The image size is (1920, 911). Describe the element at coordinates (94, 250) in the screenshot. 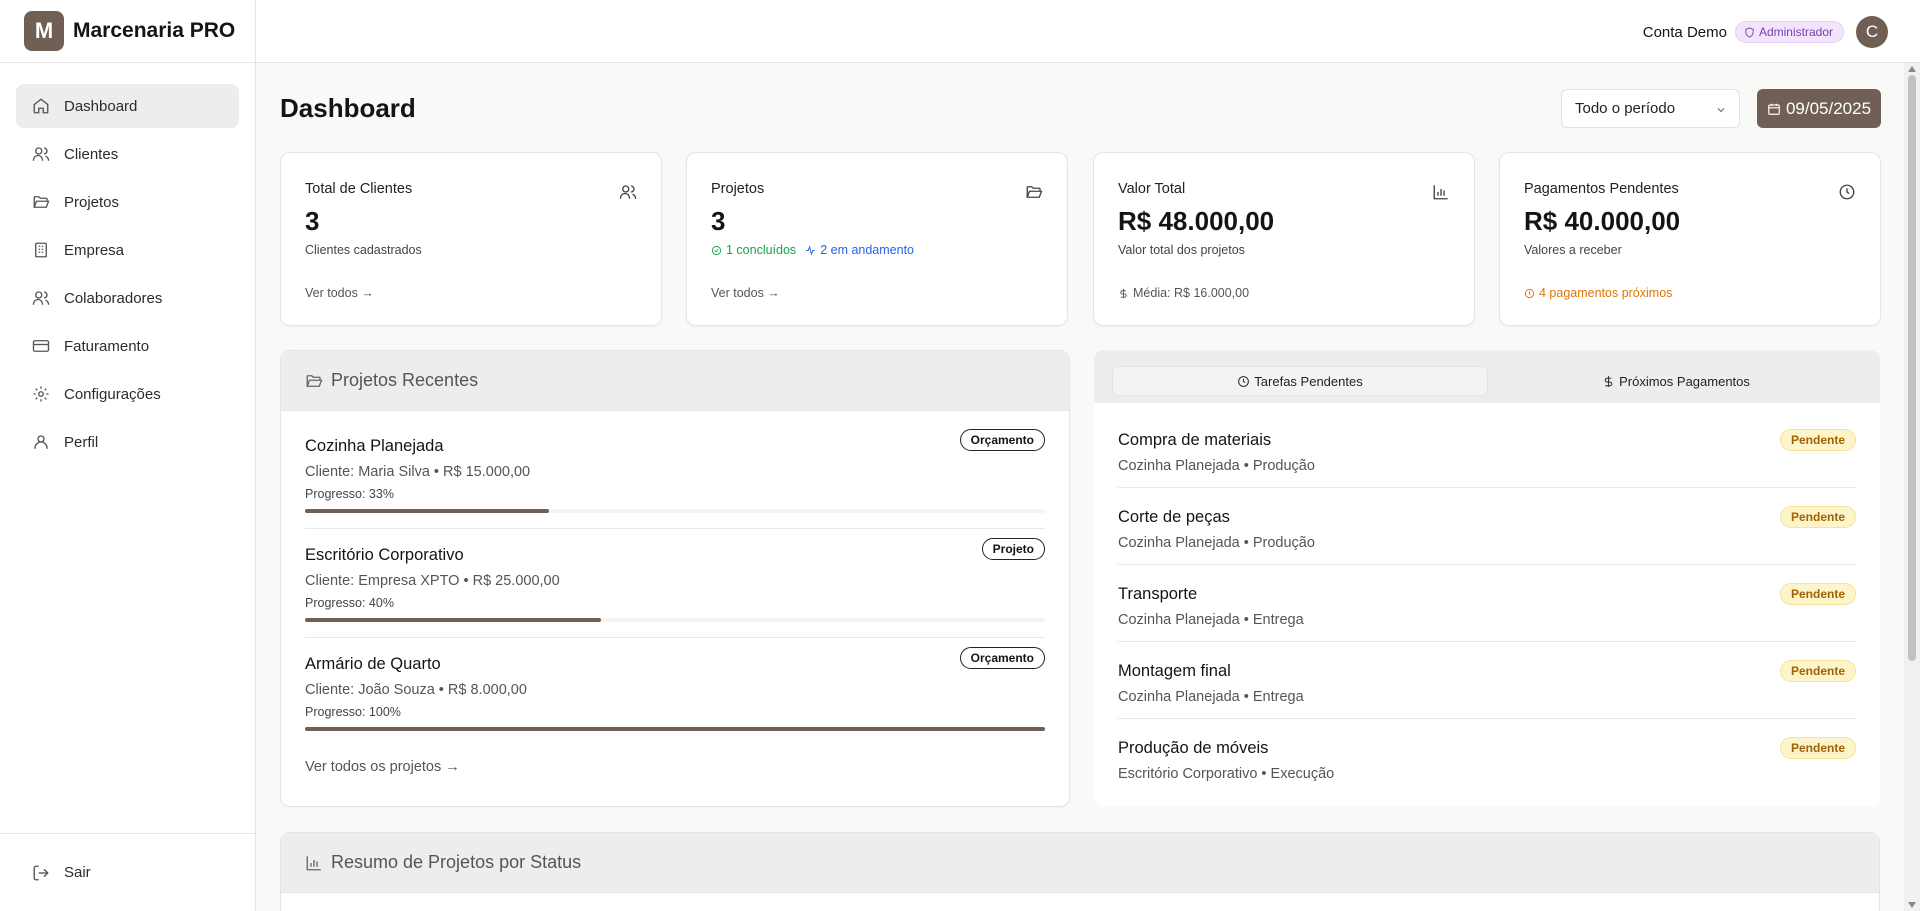

I see `sidebar-item-label: Empresa` at that location.